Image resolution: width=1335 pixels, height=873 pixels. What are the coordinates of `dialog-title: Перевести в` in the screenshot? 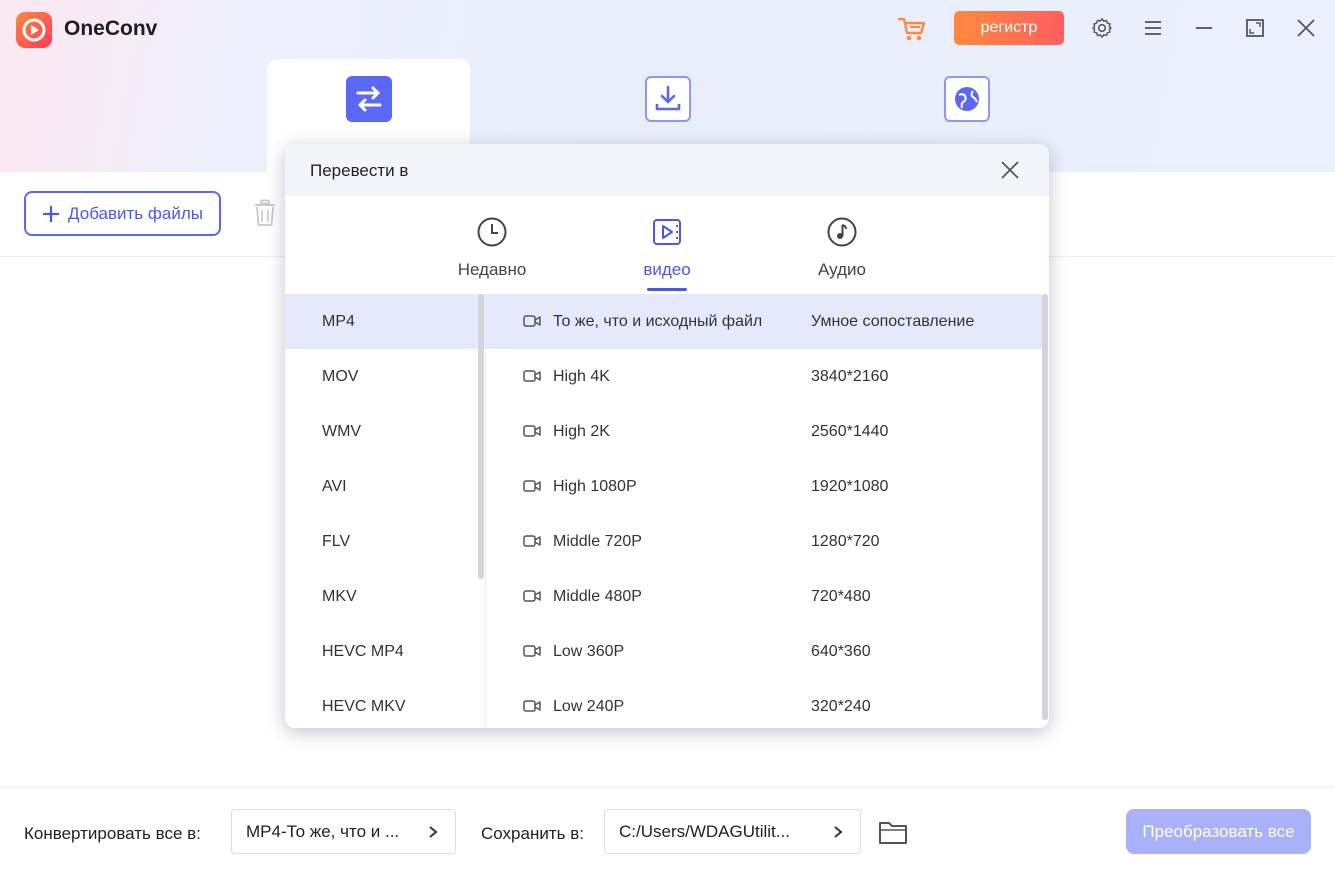 It's located at (359, 170).